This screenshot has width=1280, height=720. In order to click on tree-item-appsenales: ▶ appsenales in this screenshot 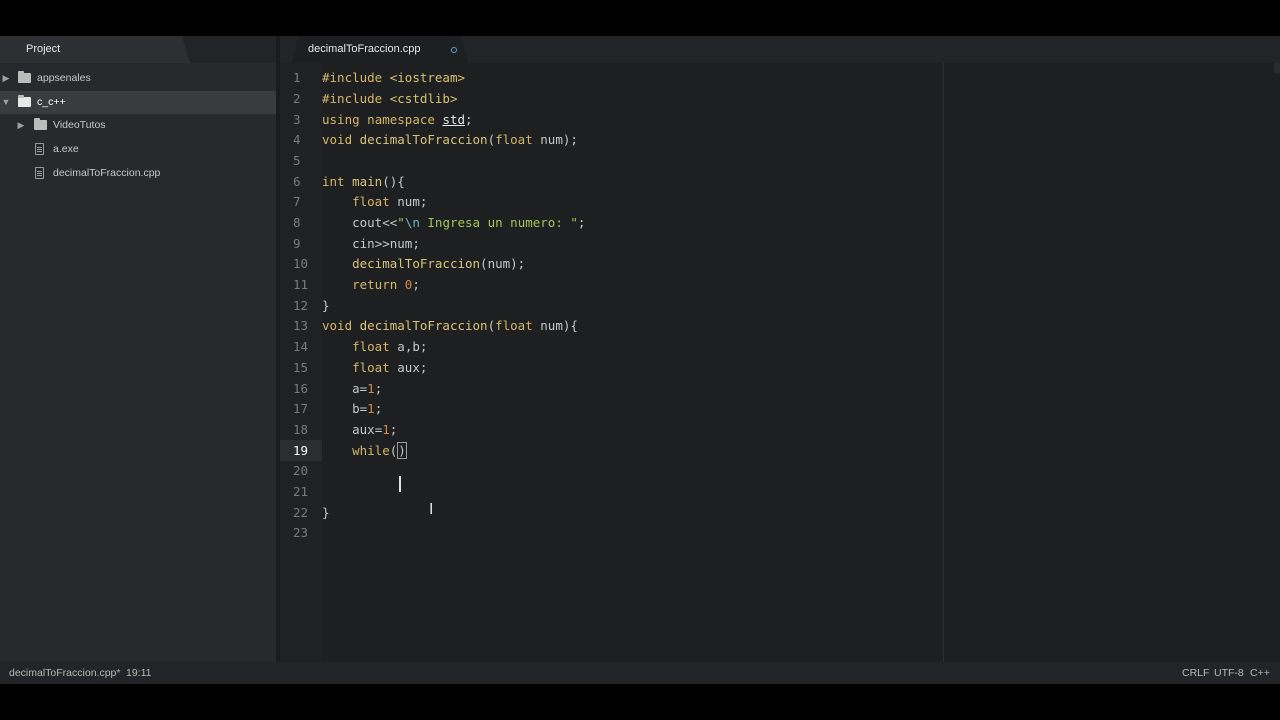, I will do `click(138, 78)`.